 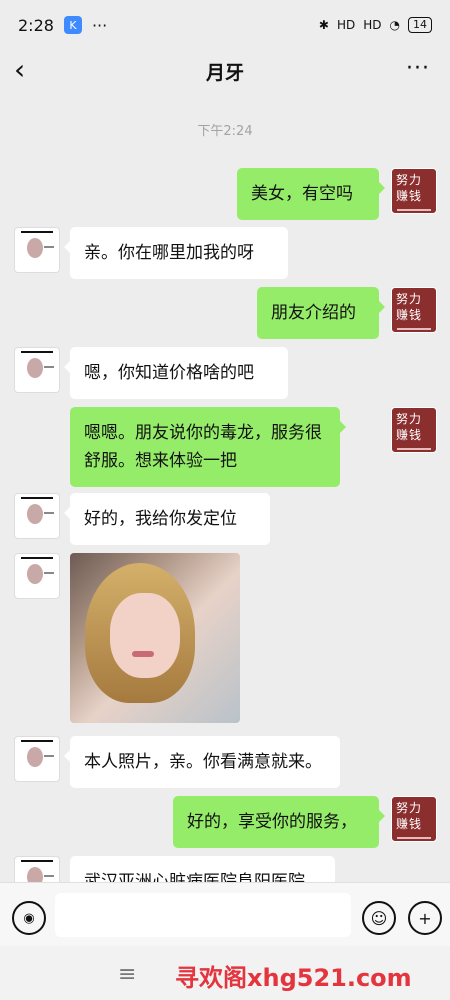 I want to click on message-bubble: 好的，我给你发定位, so click(x=167, y=519).